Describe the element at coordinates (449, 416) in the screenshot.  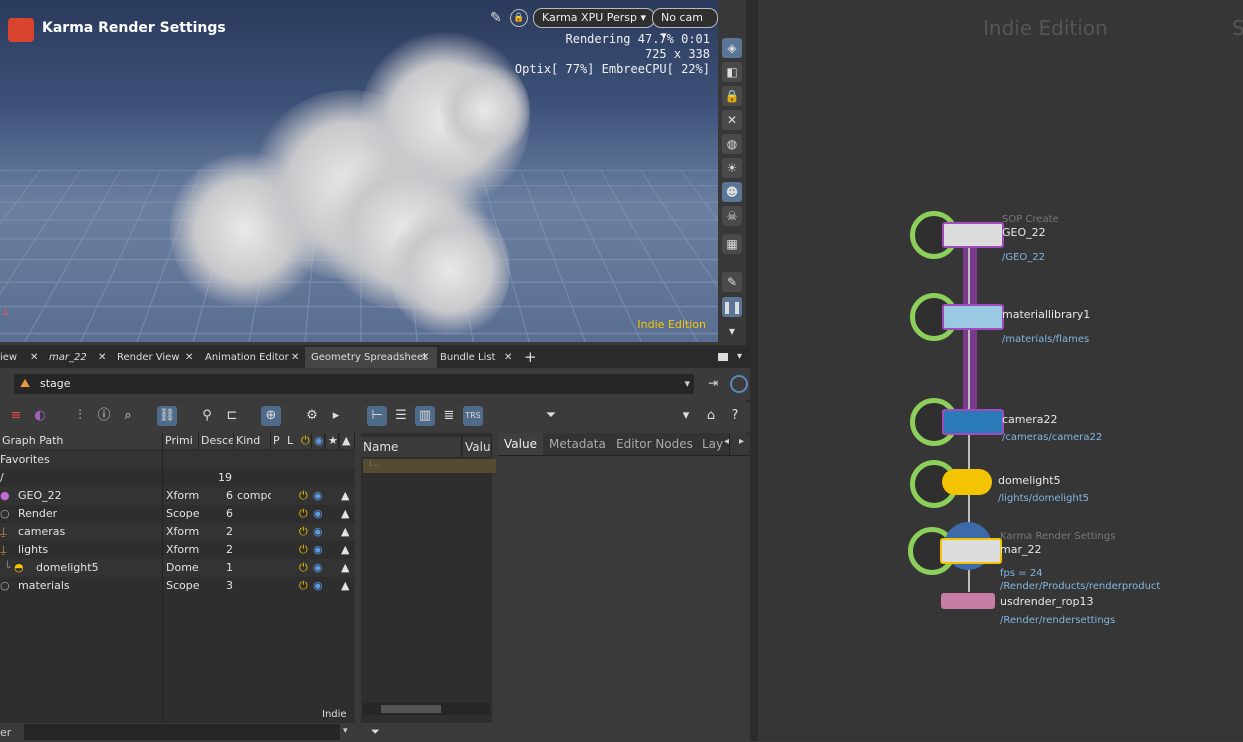
I see `rows-view-icon: ≣` at that location.